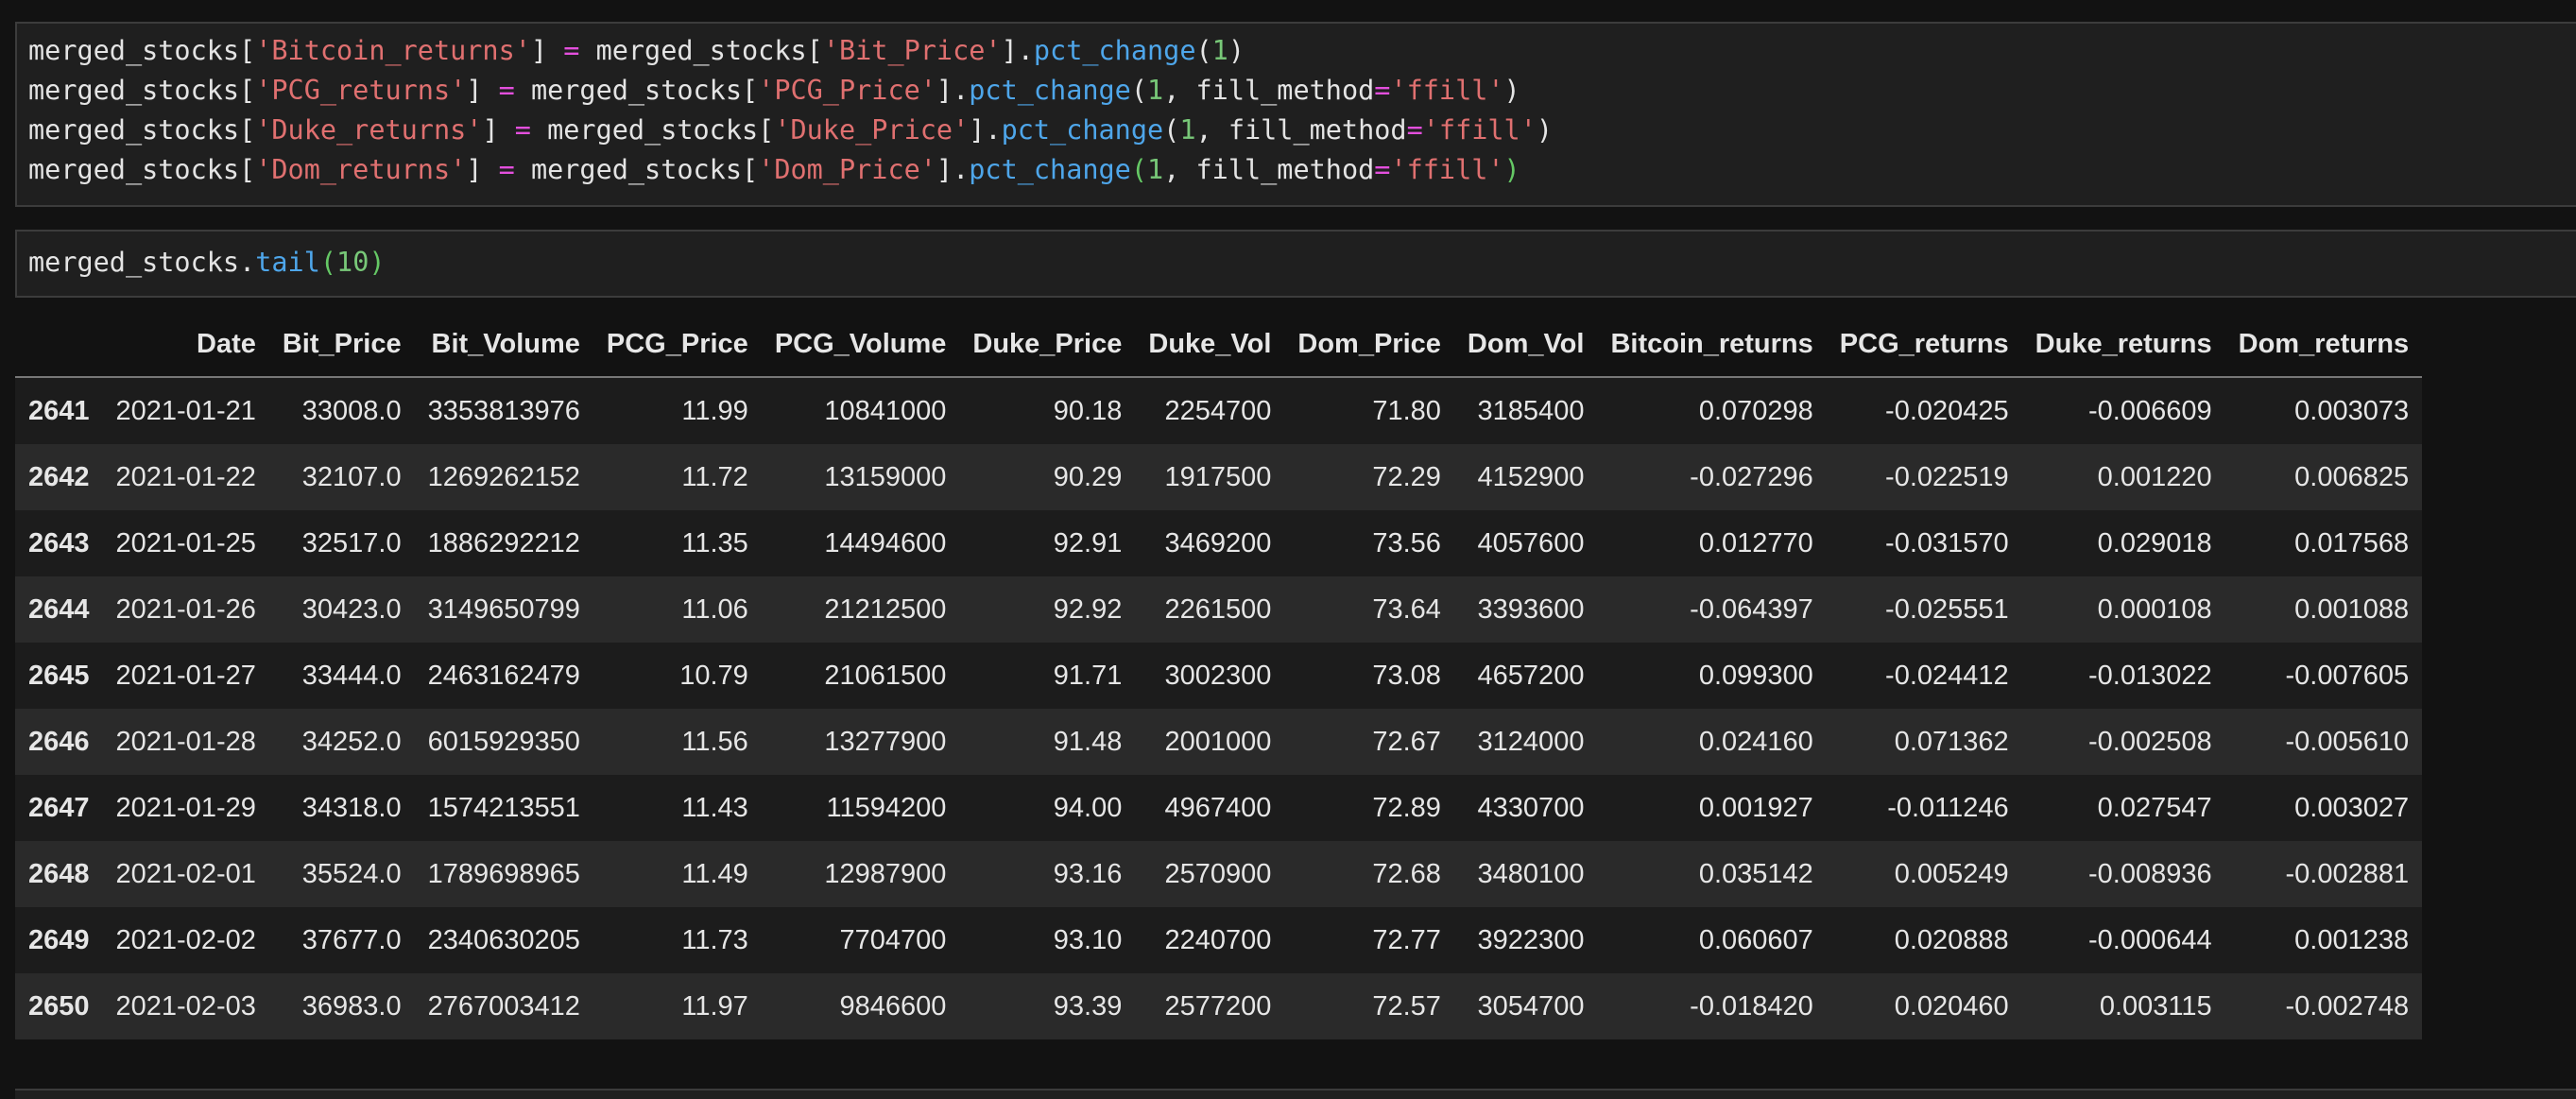 The width and height of the screenshot is (2576, 1099). I want to click on table-cell: 92.92, so click(1088, 609).